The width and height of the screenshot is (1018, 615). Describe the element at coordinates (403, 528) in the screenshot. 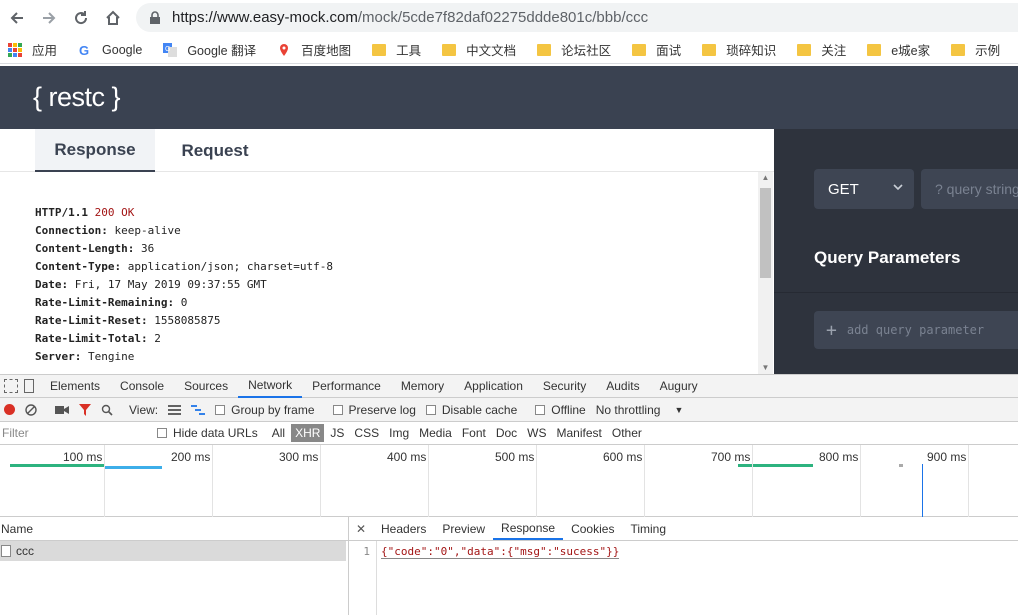

I see `detail-tab-headers: Headers` at that location.